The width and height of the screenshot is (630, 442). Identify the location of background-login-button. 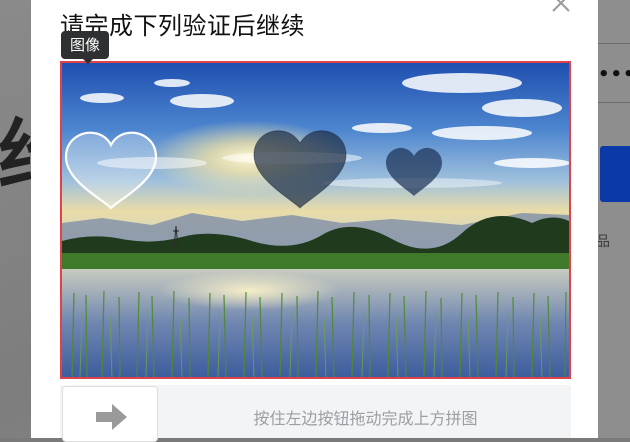
(615, 174).